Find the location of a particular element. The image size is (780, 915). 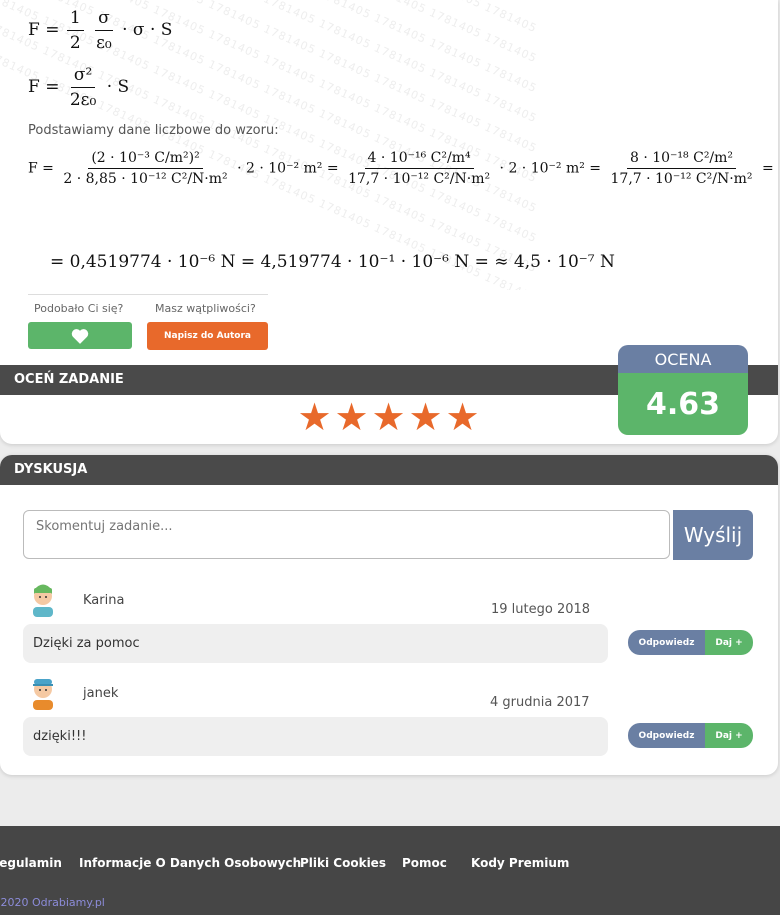

eq2-fraction: σ² 2ε₀ is located at coordinates (83, 87).